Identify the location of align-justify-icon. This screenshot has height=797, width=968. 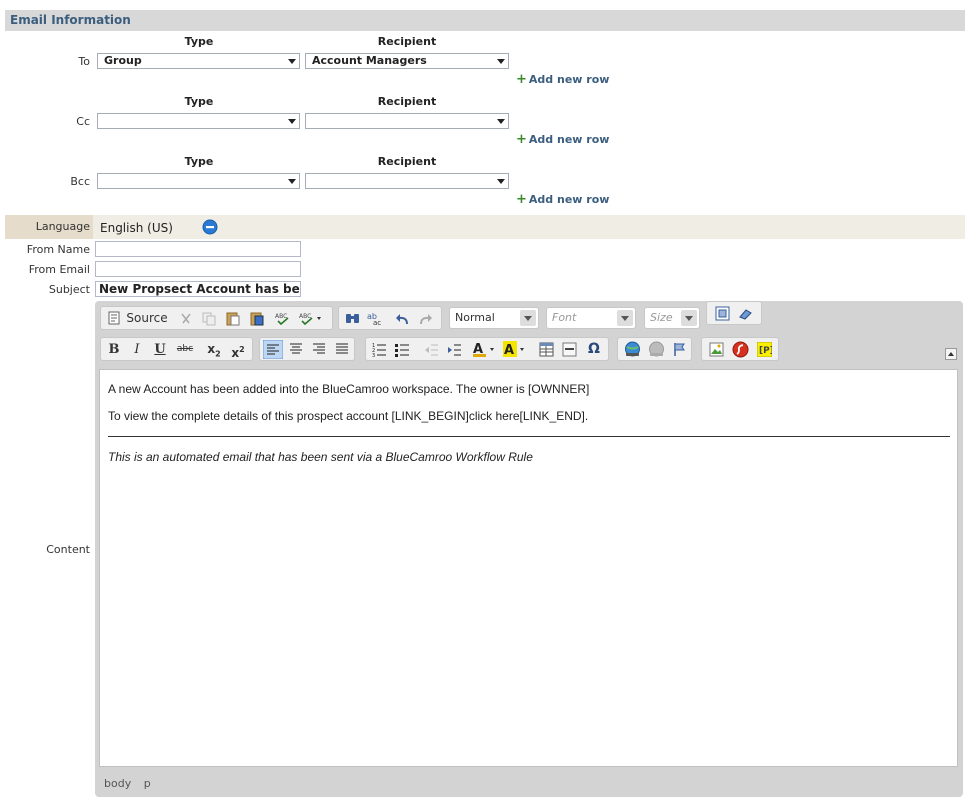
(342, 349).